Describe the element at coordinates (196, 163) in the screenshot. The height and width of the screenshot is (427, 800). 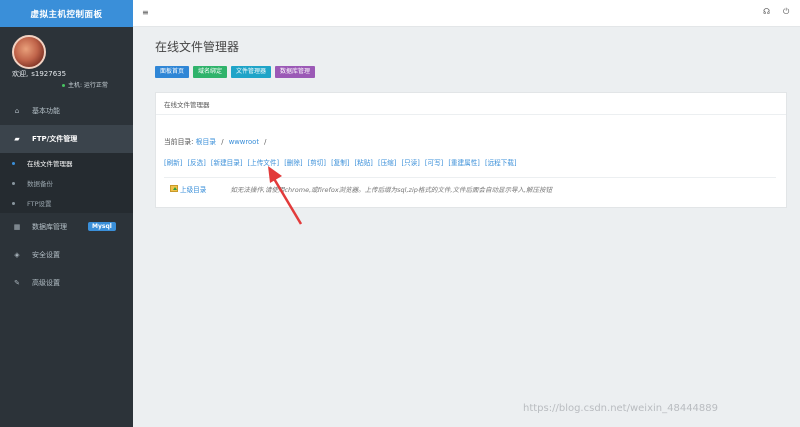
I see `invert-select-link: [反选]` at that location.